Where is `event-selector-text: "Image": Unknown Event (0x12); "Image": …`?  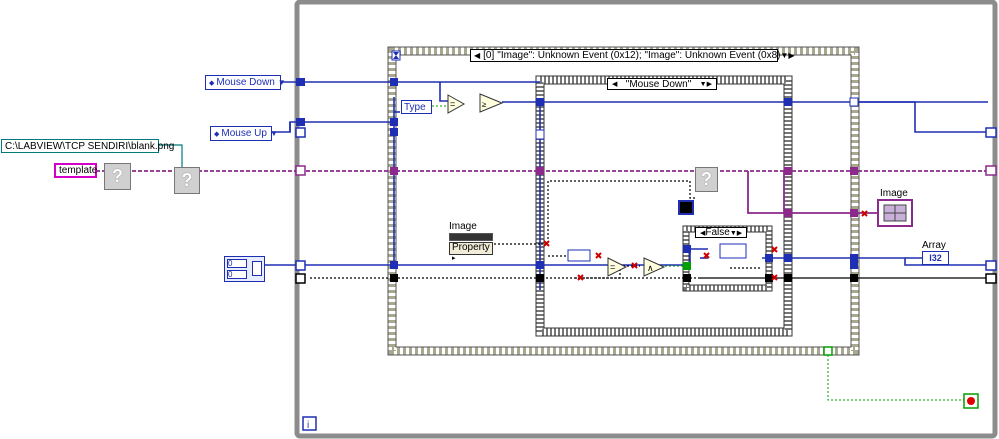
event-selector-text: "Image": Unknown Event (0x12); "Image": … is located at coordinates (639, 55).